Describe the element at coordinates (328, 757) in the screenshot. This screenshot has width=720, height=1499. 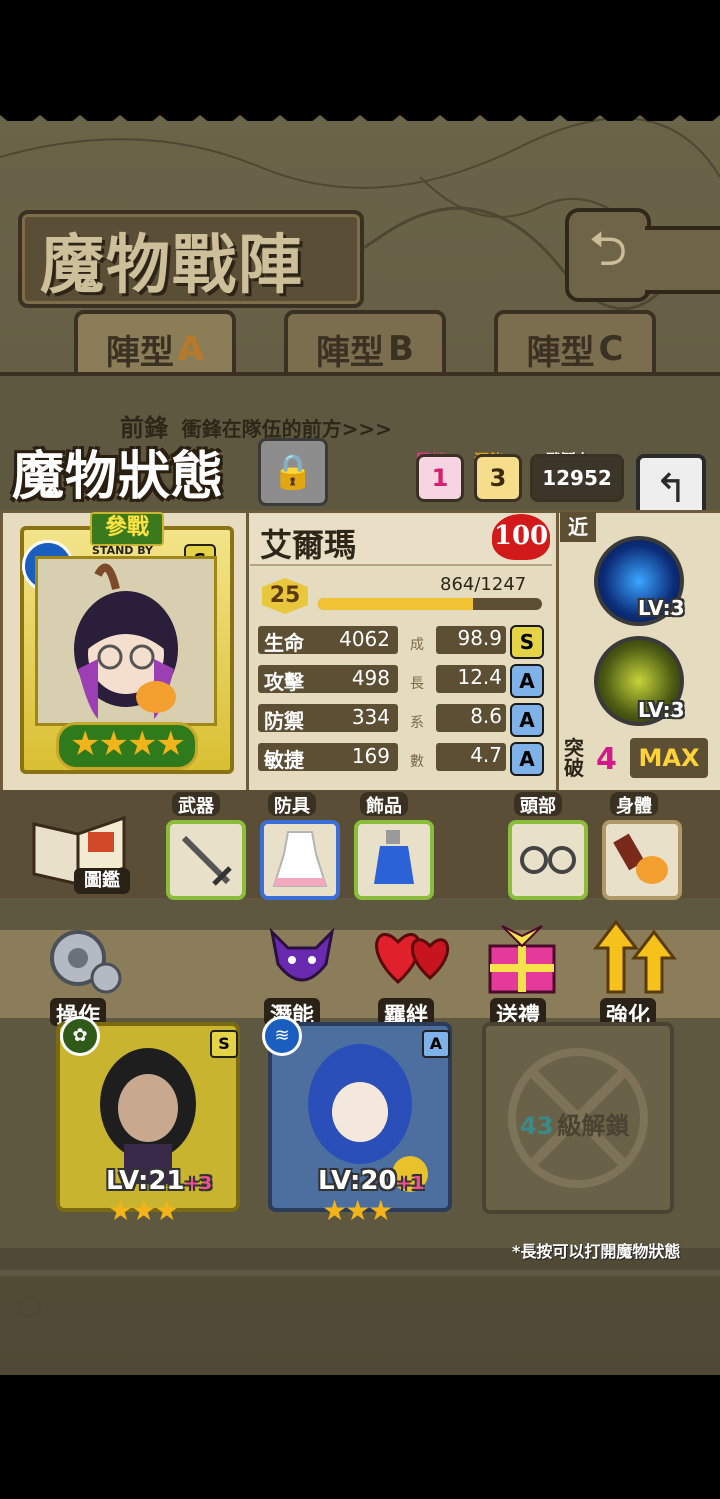
I see `stat-label-box: 敏捷 169` at that location.